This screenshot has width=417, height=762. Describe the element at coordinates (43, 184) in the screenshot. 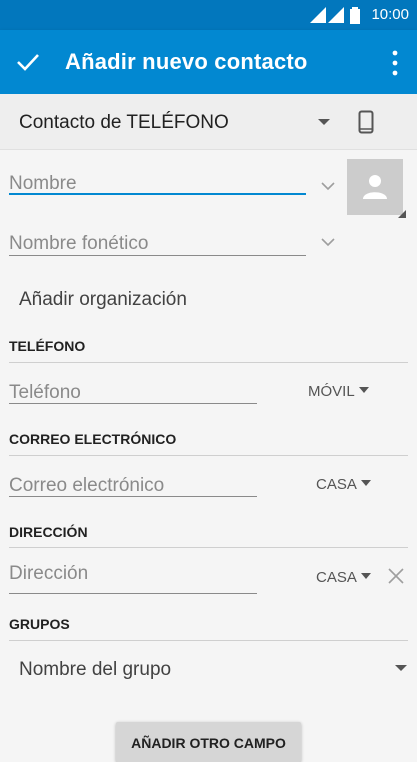

I see `name-input: Nombre` at that location.